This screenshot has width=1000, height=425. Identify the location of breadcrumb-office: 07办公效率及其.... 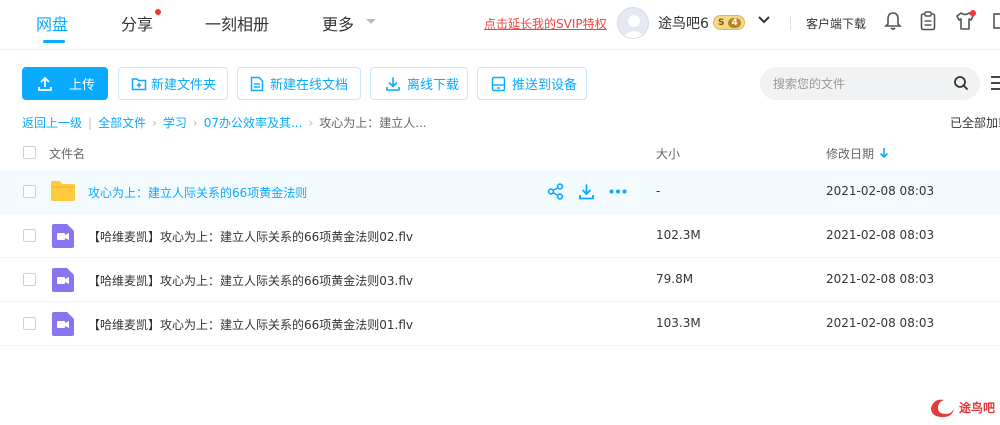
(253, 122).